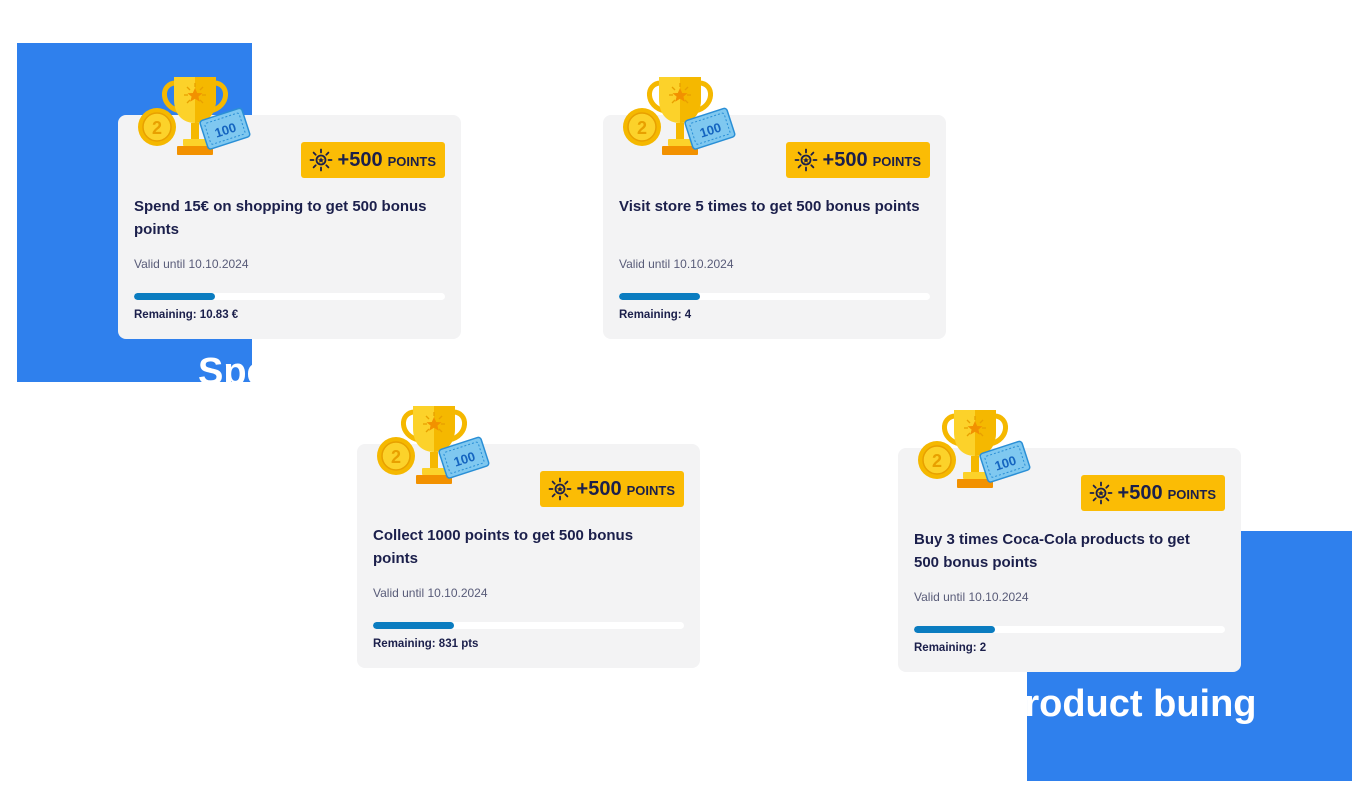 This screenshot has height=807, width=1357. I want to click on remaining-text: Remaining: 4, so click(655, 315).